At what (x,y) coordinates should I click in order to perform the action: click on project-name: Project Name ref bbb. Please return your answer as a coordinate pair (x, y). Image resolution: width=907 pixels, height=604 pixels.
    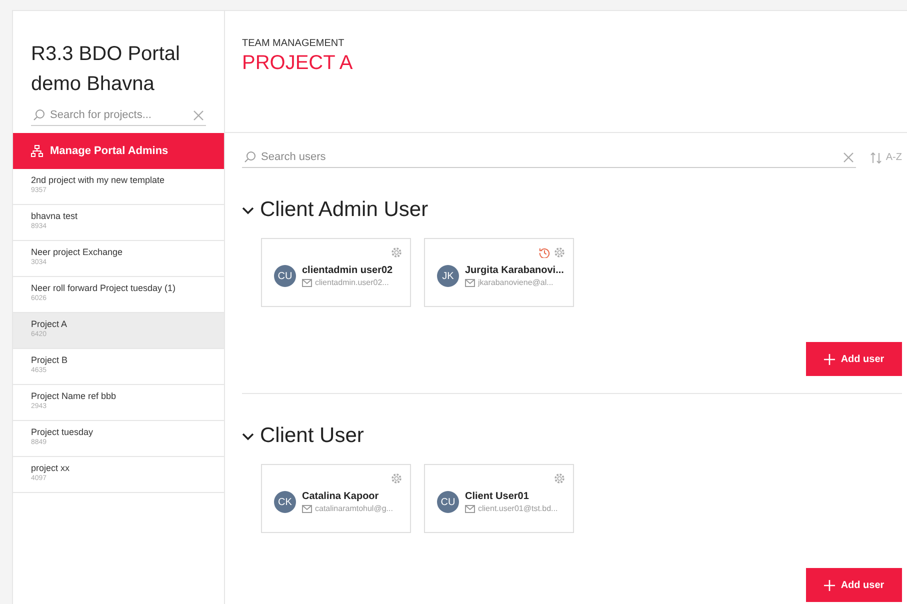
    Looking at the image, I should click on (74, 396).